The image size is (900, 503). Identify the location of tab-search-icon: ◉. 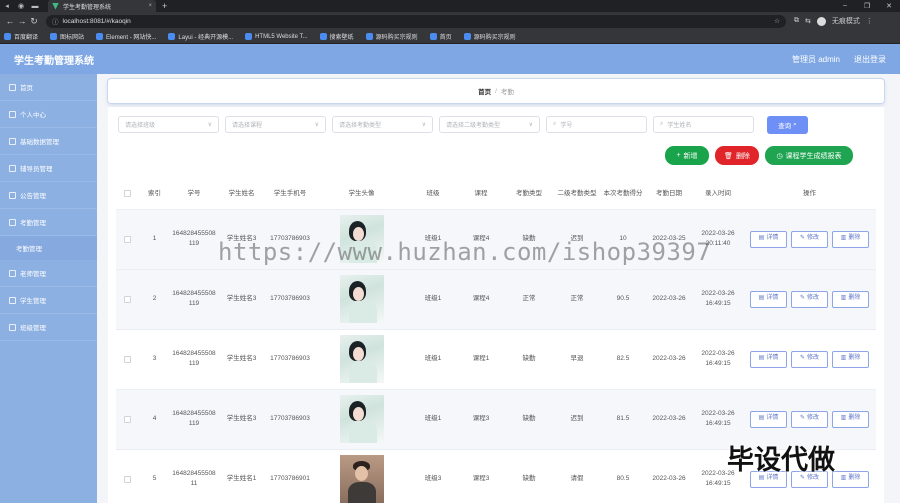
(21, 6).